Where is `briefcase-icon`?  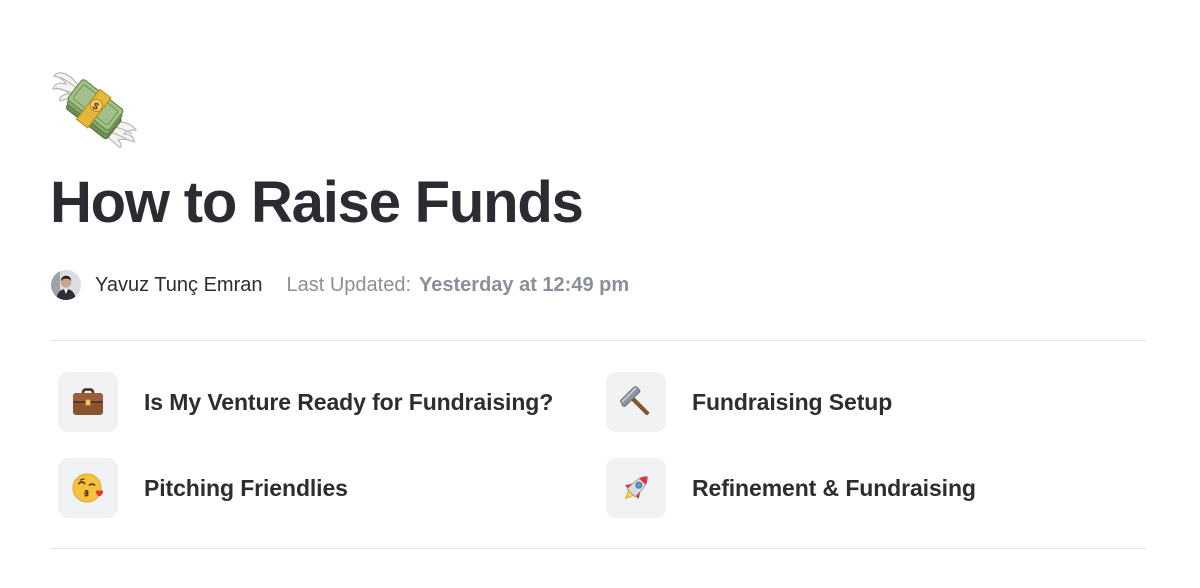 briefcase-icon is located at coordinates (88, 402).